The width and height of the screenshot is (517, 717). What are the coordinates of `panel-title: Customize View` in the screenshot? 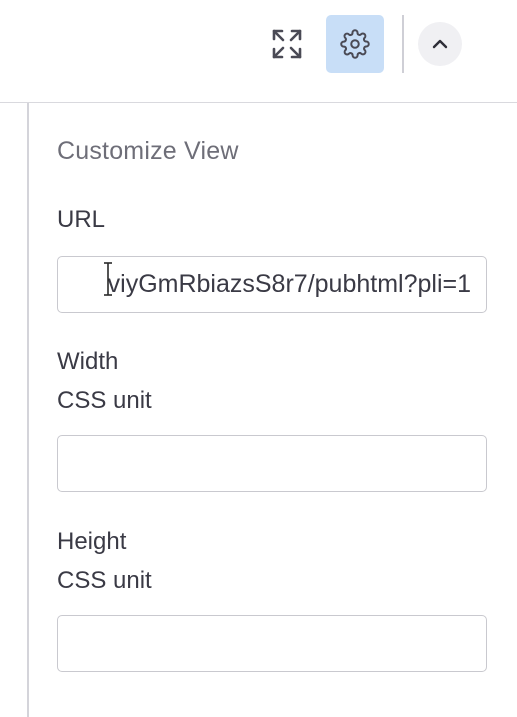 It's located at (148, 151).